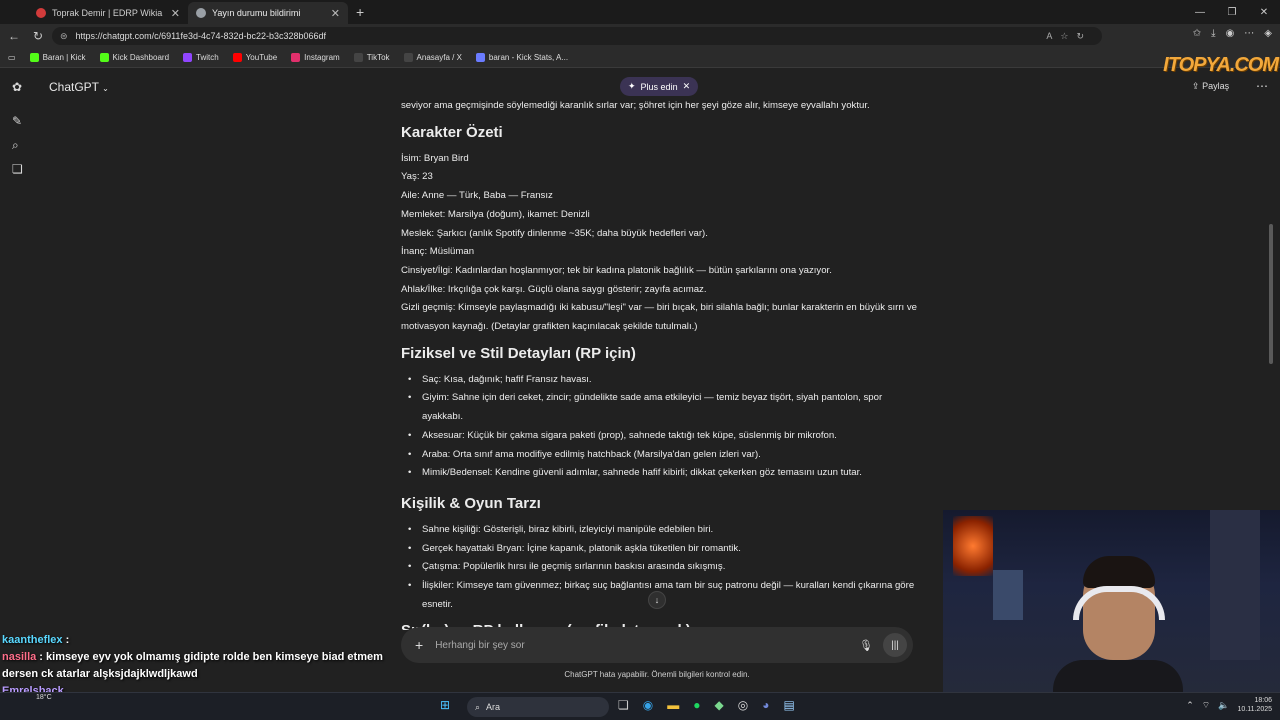  I want to click on twitch-icon, so click(188, 57).